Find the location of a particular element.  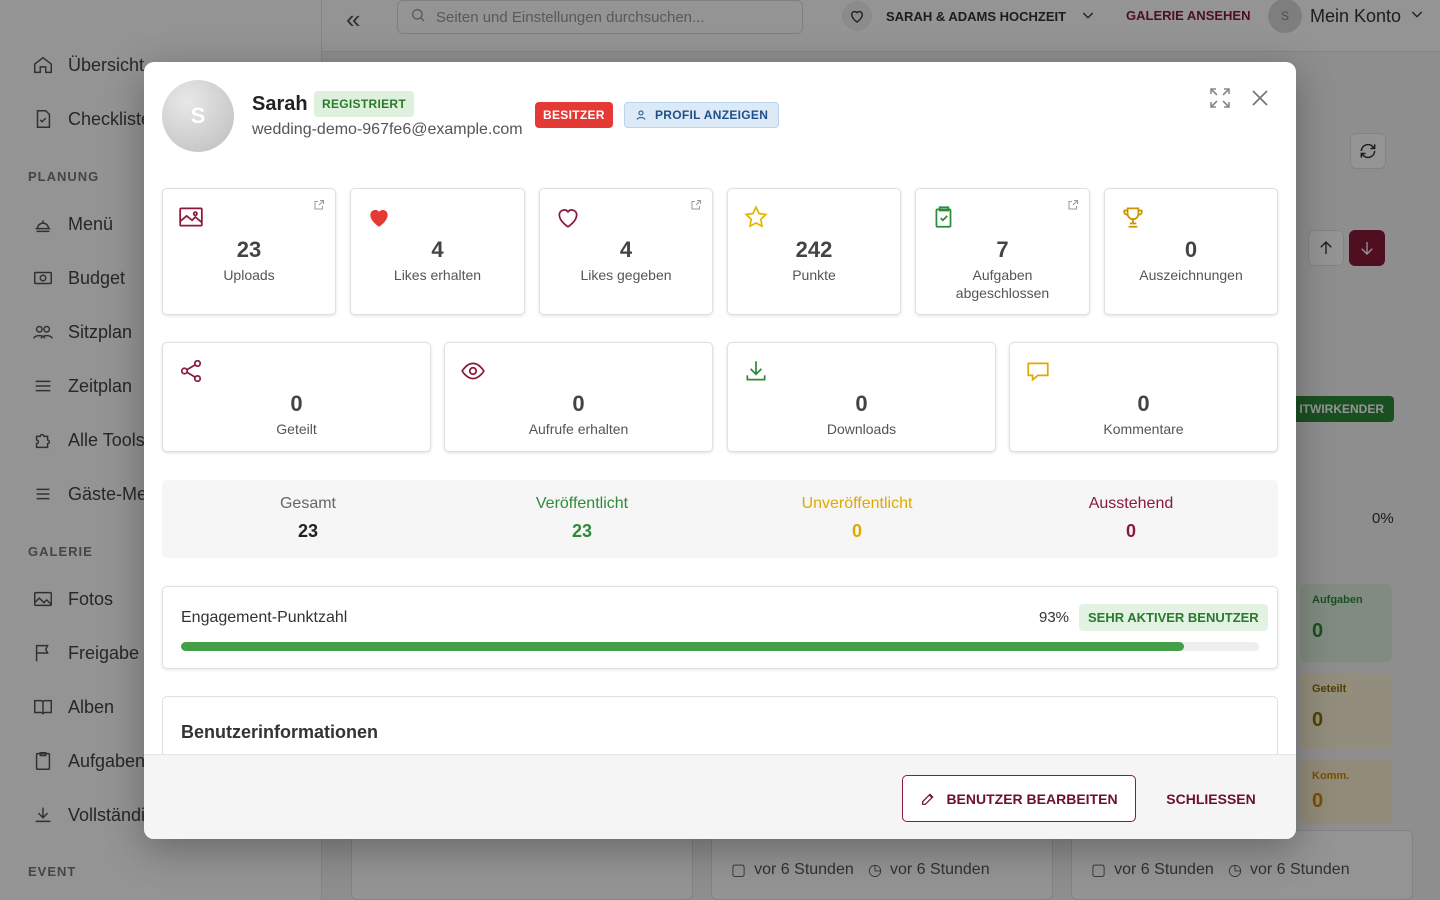

view-profile-button: PROFIL ANZEIGEN is located at coordinates (702, 115).